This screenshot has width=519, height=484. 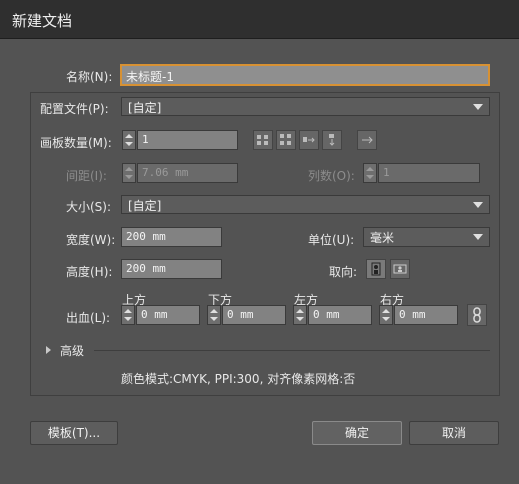 I want to click on size-label: 大小(S):, so click(x=89, y=207).